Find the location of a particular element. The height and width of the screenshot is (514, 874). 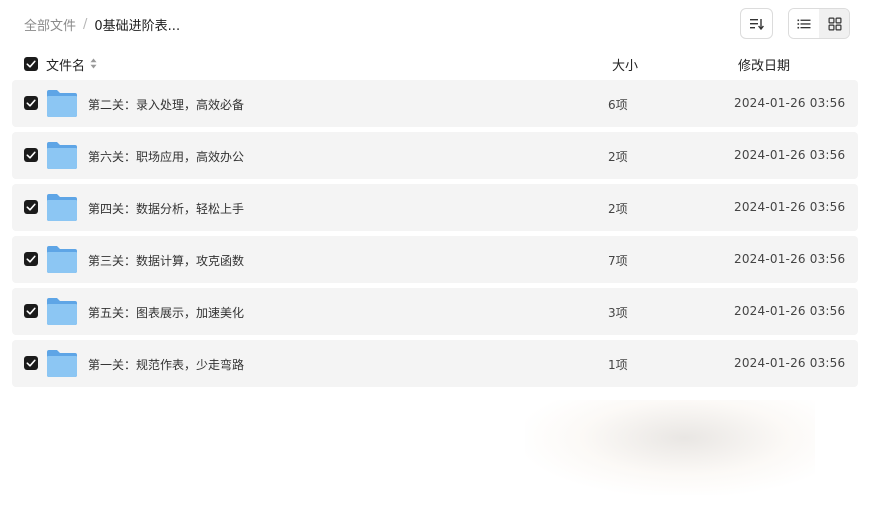

breadcrumb-root-link: 全部文件 is located at coordinates (50, 24).